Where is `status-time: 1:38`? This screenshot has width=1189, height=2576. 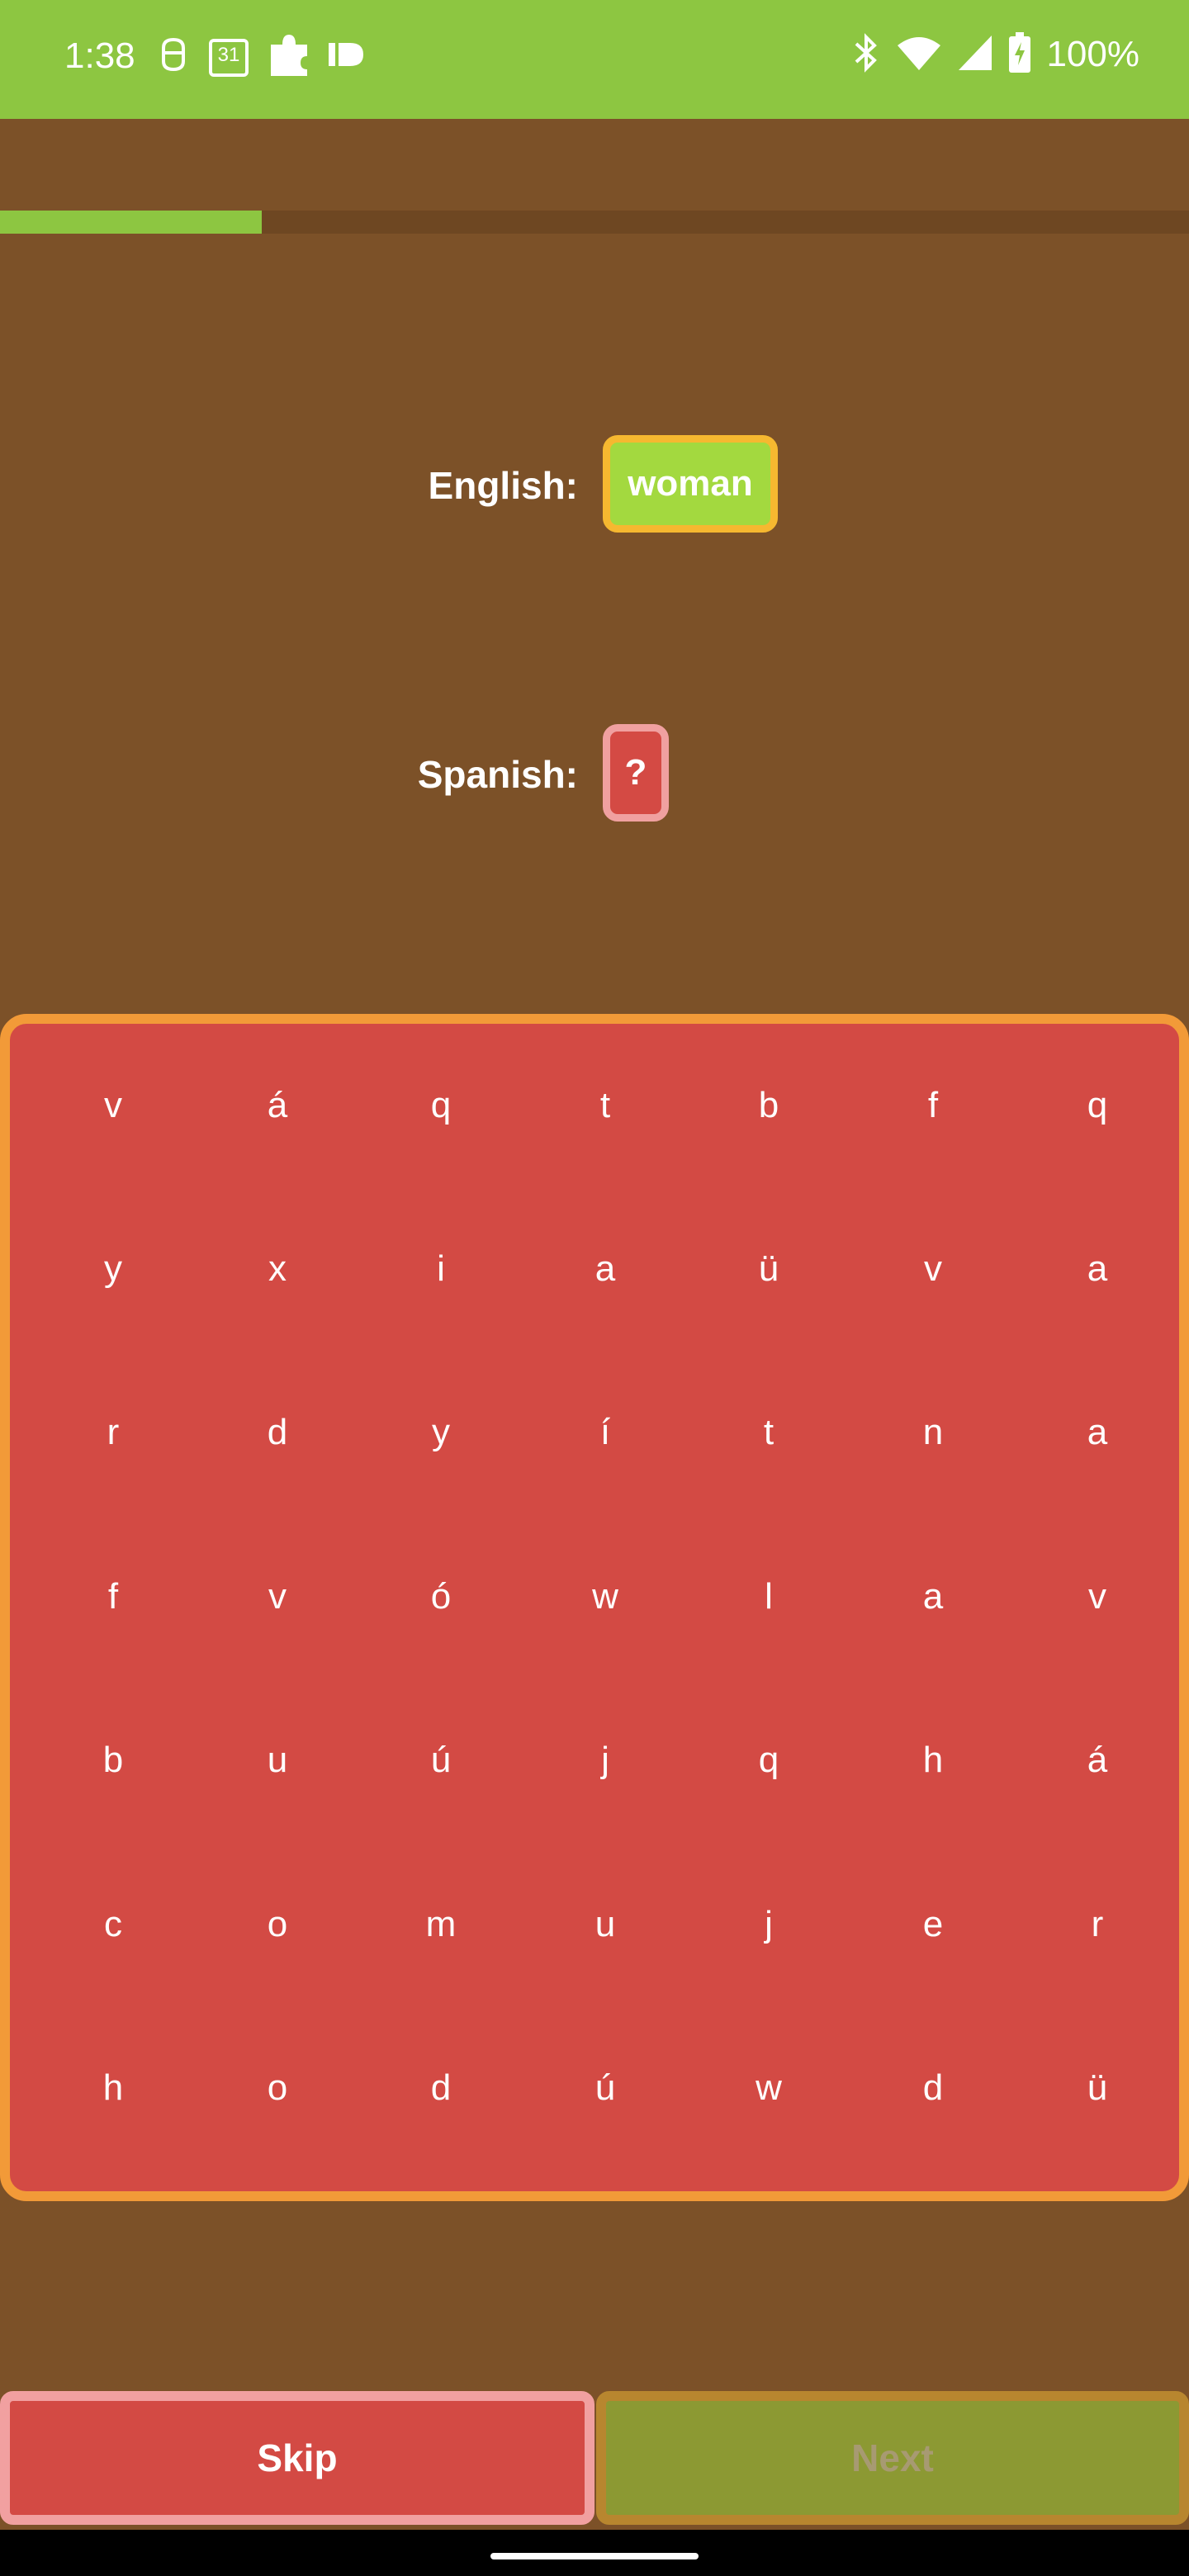
status-time: 1:38 is located at coordinates (99, 56).